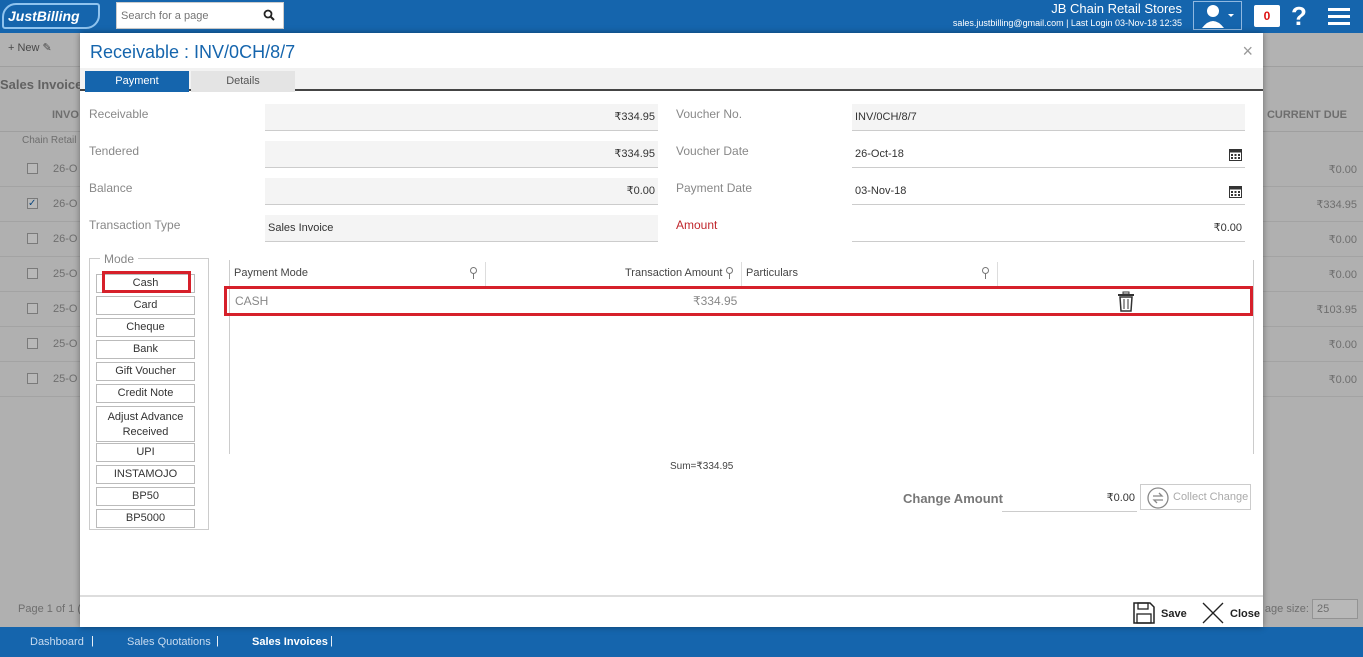 Image resolution: width=1363 pixels, height=657 pixels. What do you see at coordinates (145, 452) in the screenshot?
I see `mode-upi-button: UPI` at bounding box center [145, 452].